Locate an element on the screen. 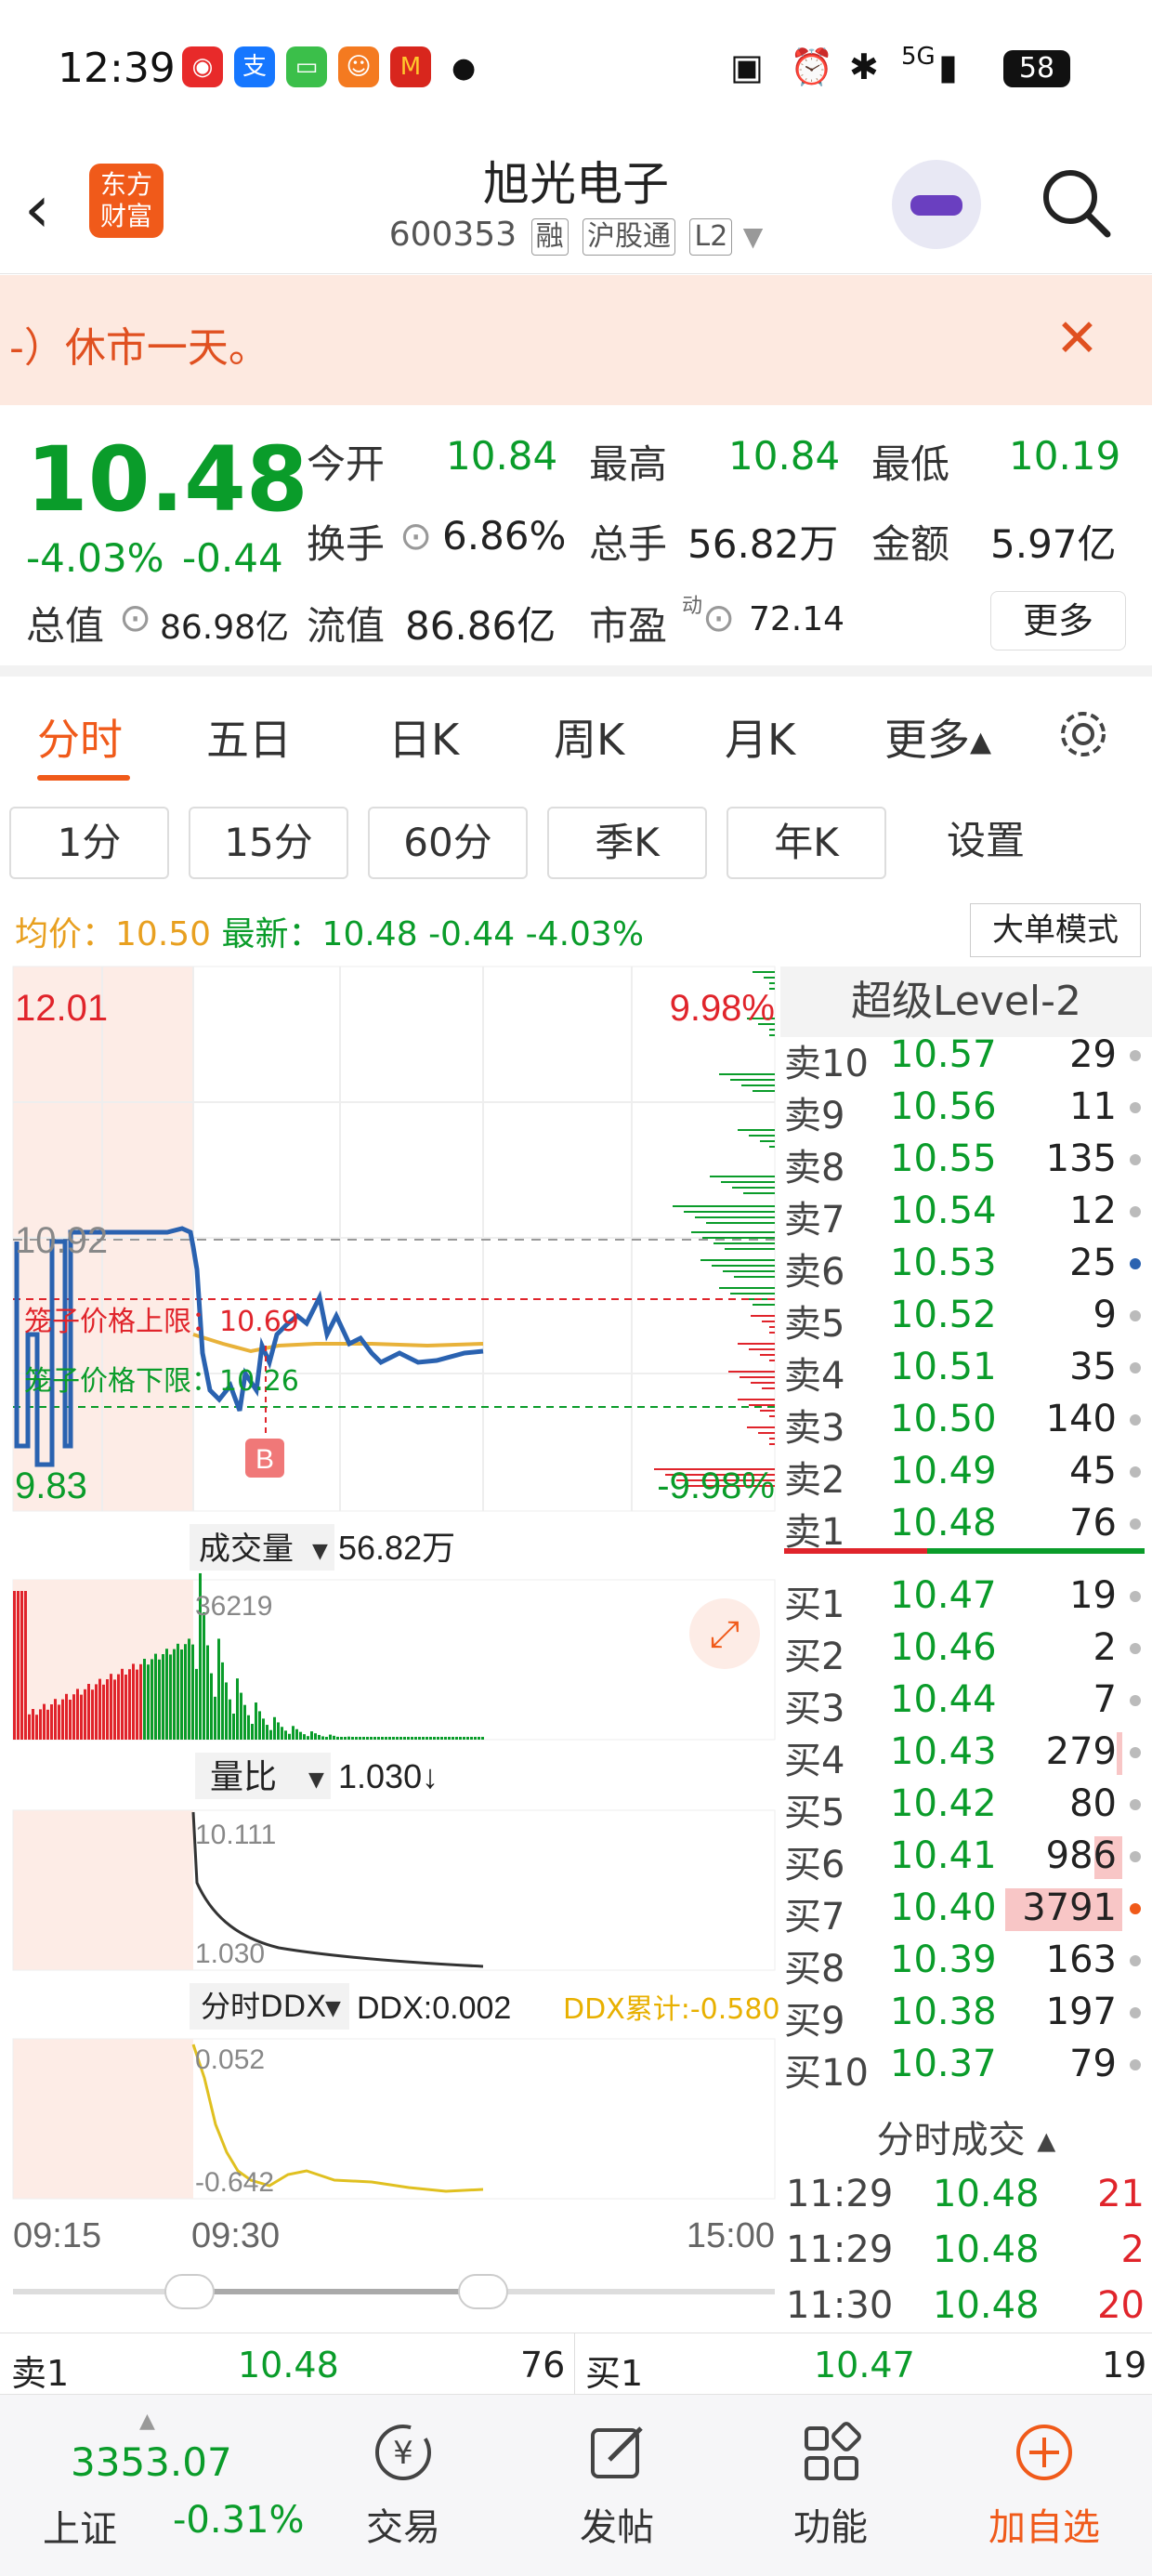 The width and height of the screenshot is (1152, 2576). volume-title: 成交量 is located at coordinates (246, 1549).